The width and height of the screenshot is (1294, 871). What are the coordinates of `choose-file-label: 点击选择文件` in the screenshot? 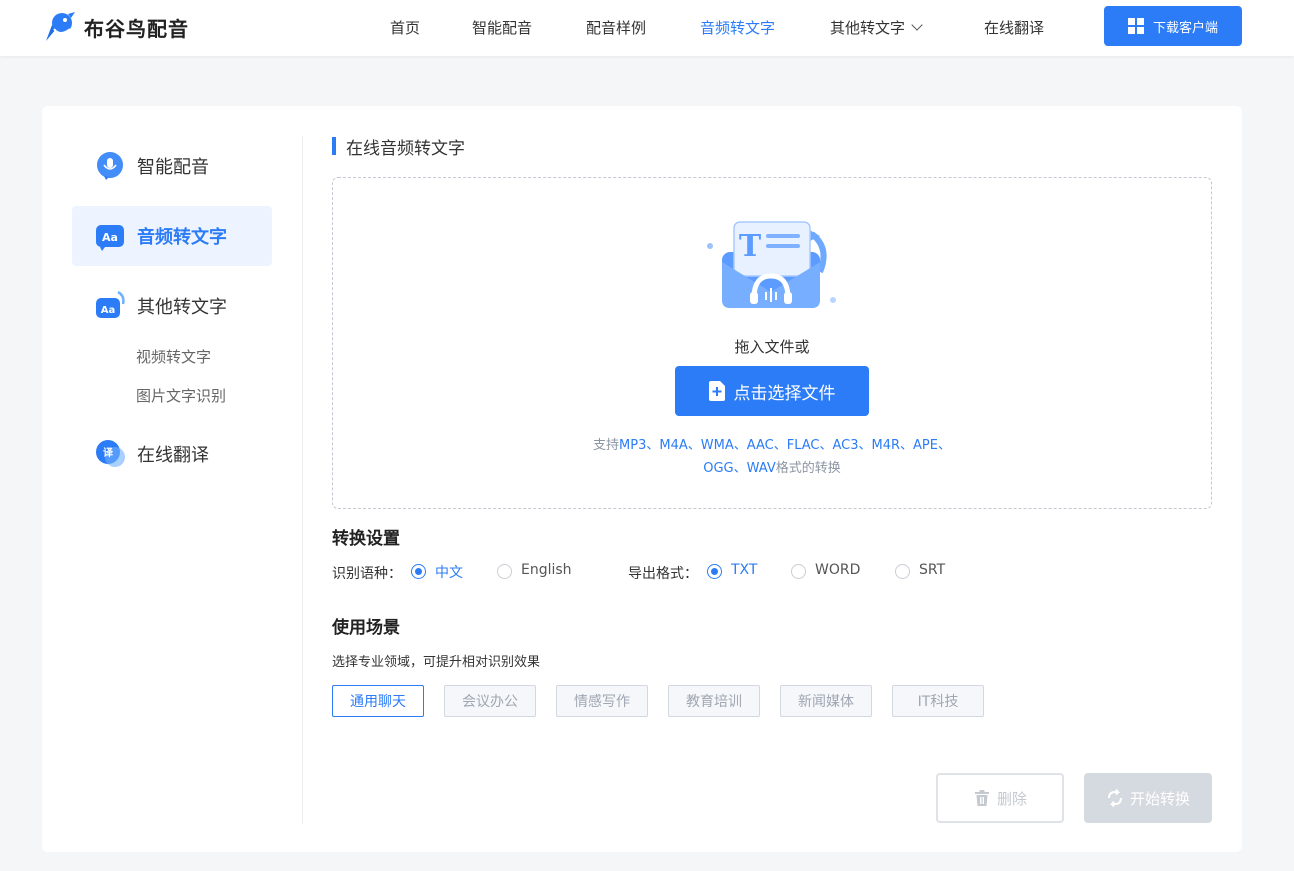 It's located at (784, 393).